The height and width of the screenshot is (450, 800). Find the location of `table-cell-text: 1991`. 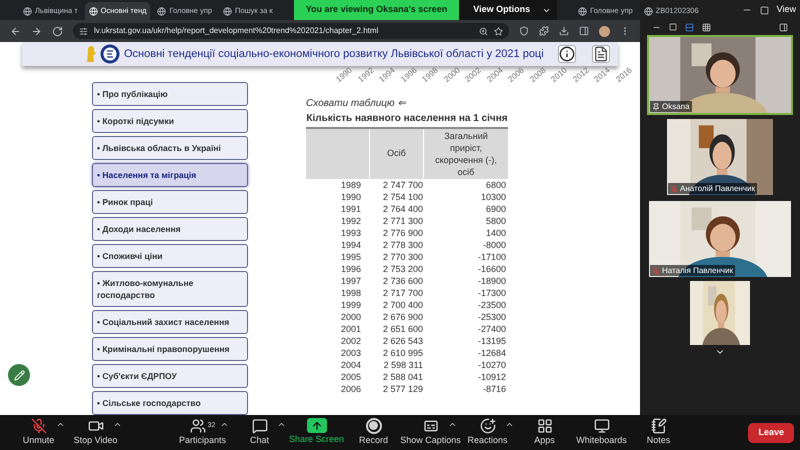

table-cell-text: 1991 is located at coordinates (351, 209).